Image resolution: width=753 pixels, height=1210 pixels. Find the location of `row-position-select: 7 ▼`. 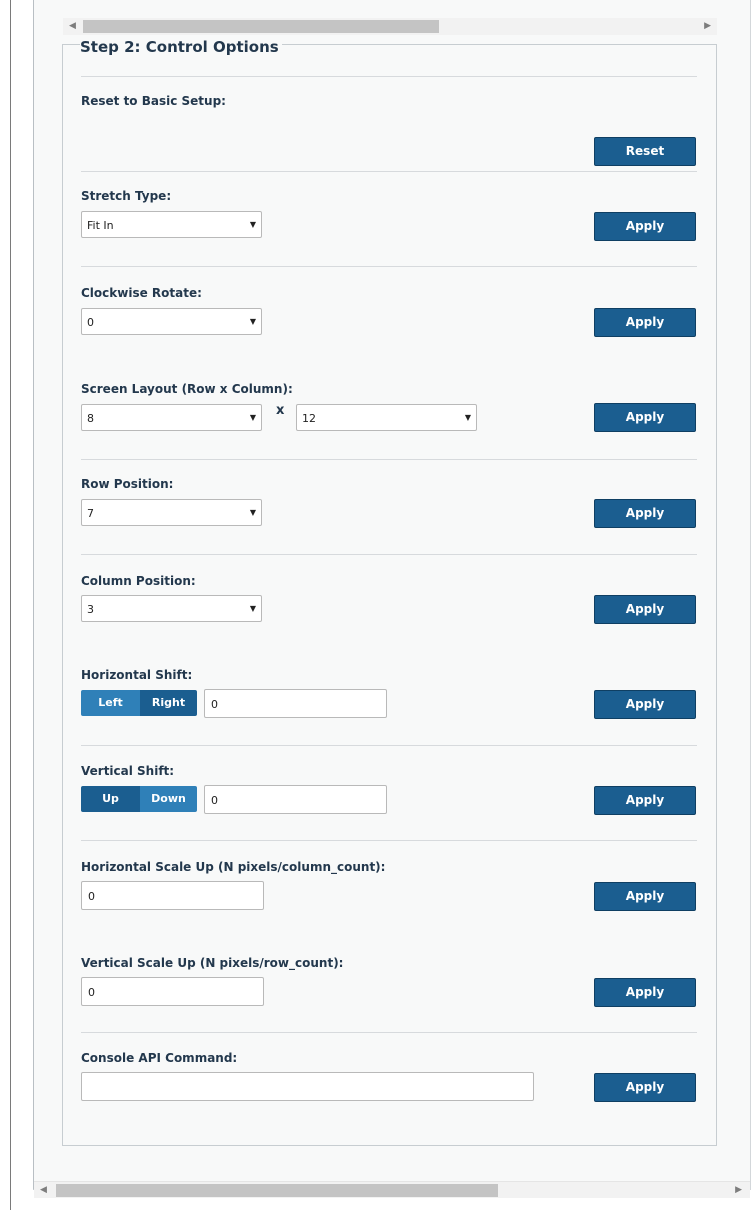

row-position-select: 7 ▼ is located at coordinates (171, 512).